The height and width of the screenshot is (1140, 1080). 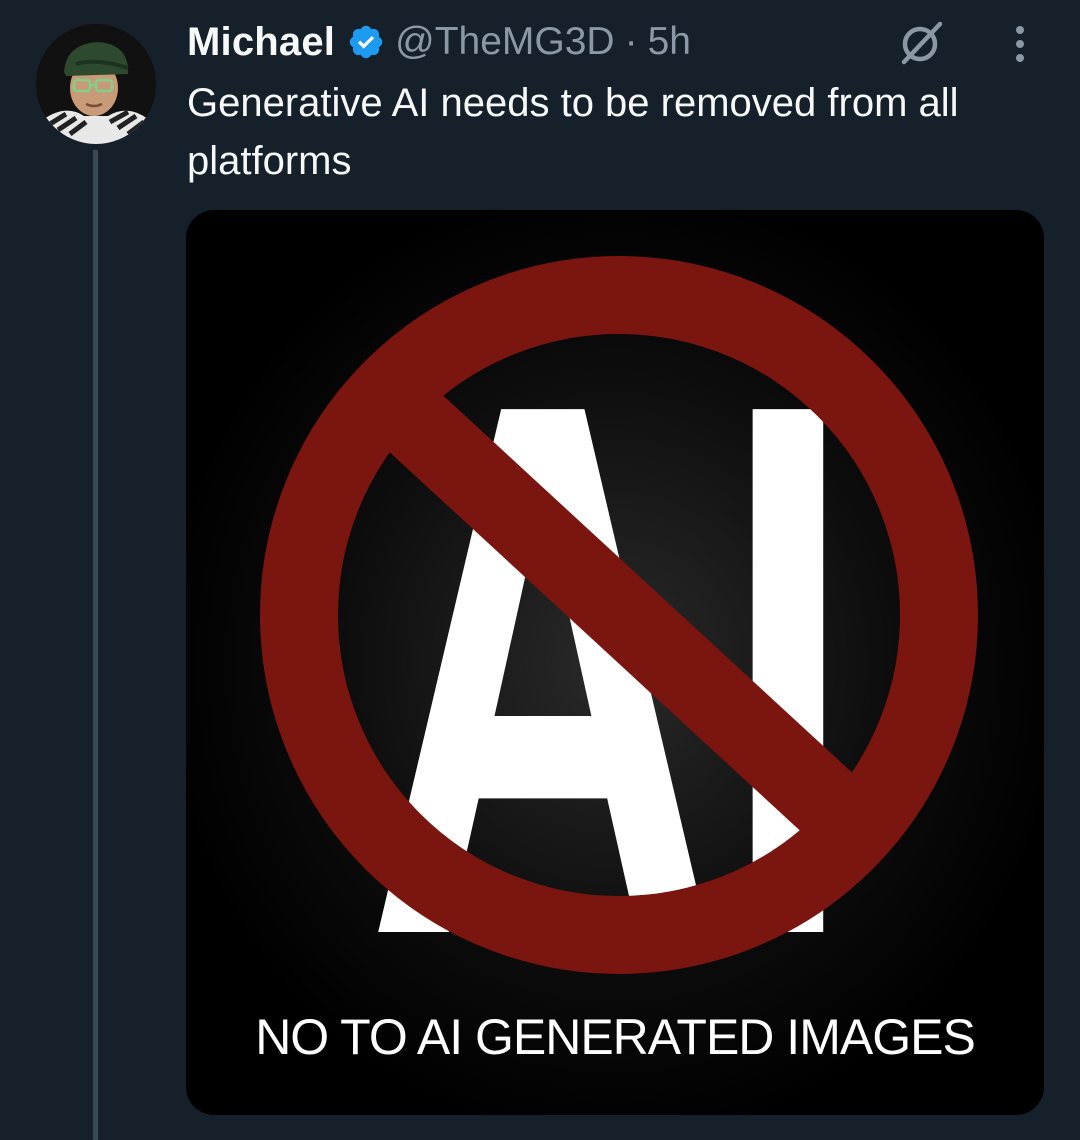 I want to click on avatar-image, so click(x=96, y=84).